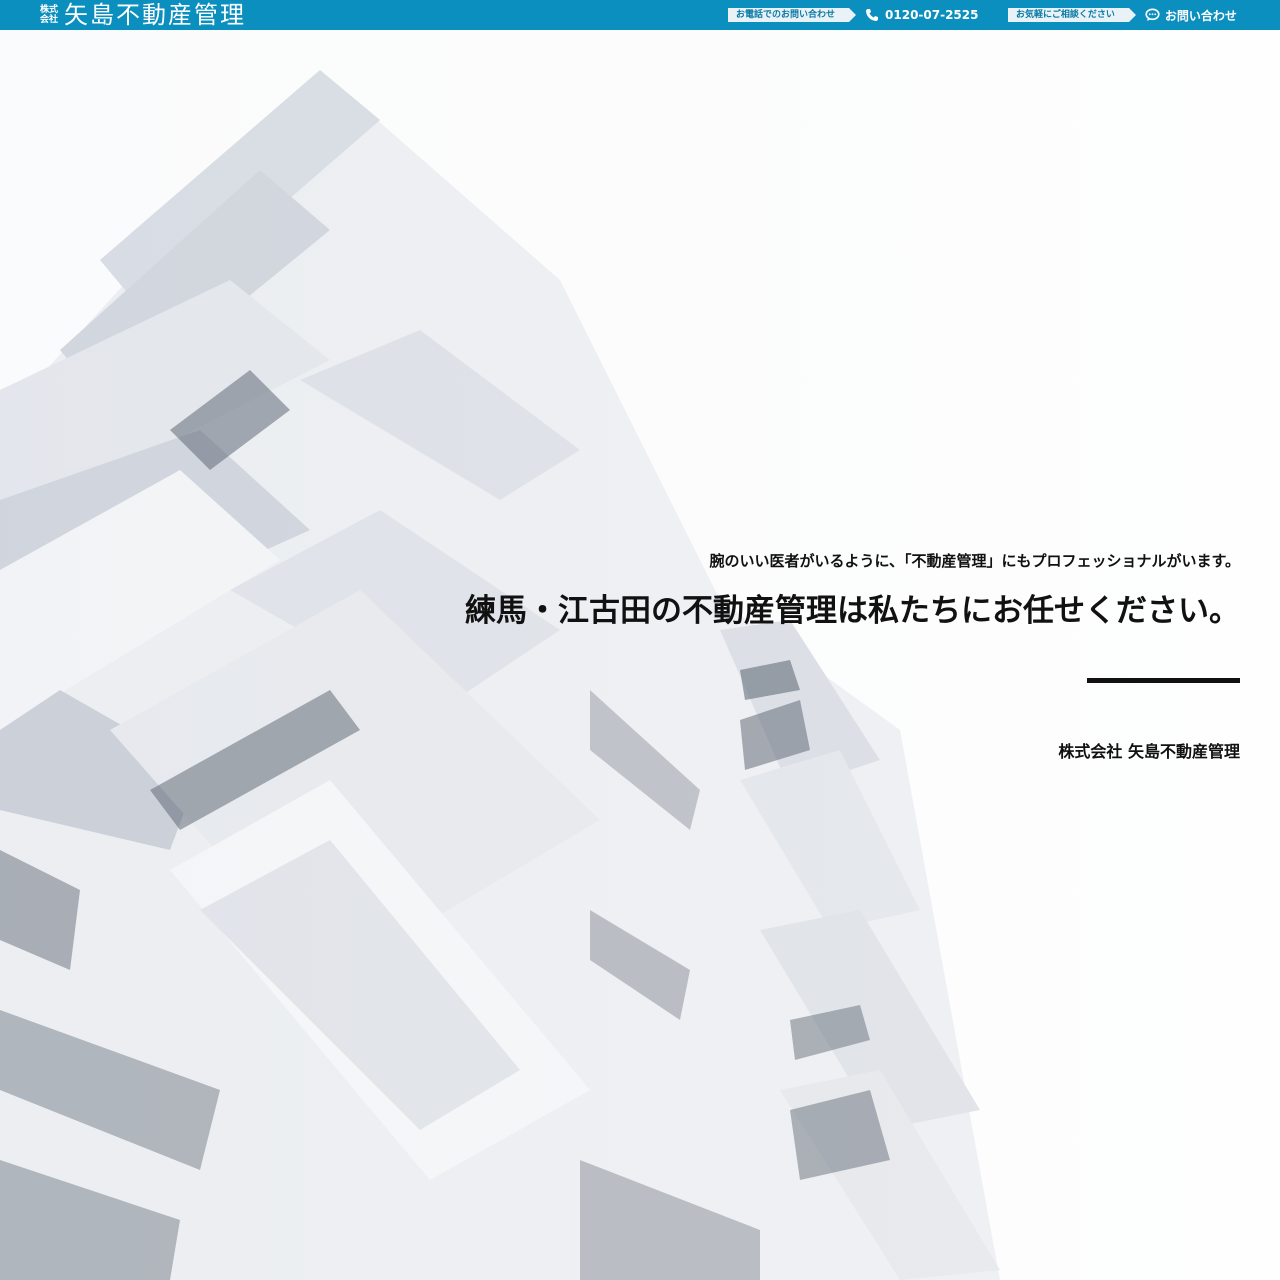 This screenshot has height=1280, width=1280. I want to click on phone-icon, so click(872, 15).